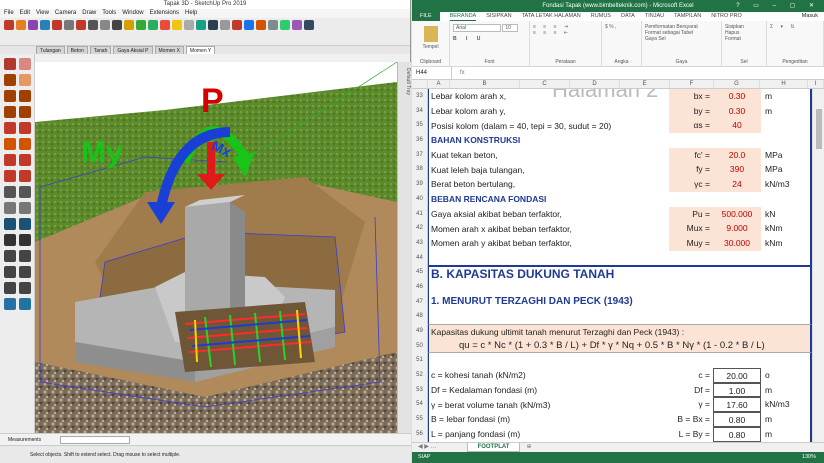 Image resolution: width=824 pixels, height=463 pixels. I want to click on menu-help: Help, so click(191, 13).